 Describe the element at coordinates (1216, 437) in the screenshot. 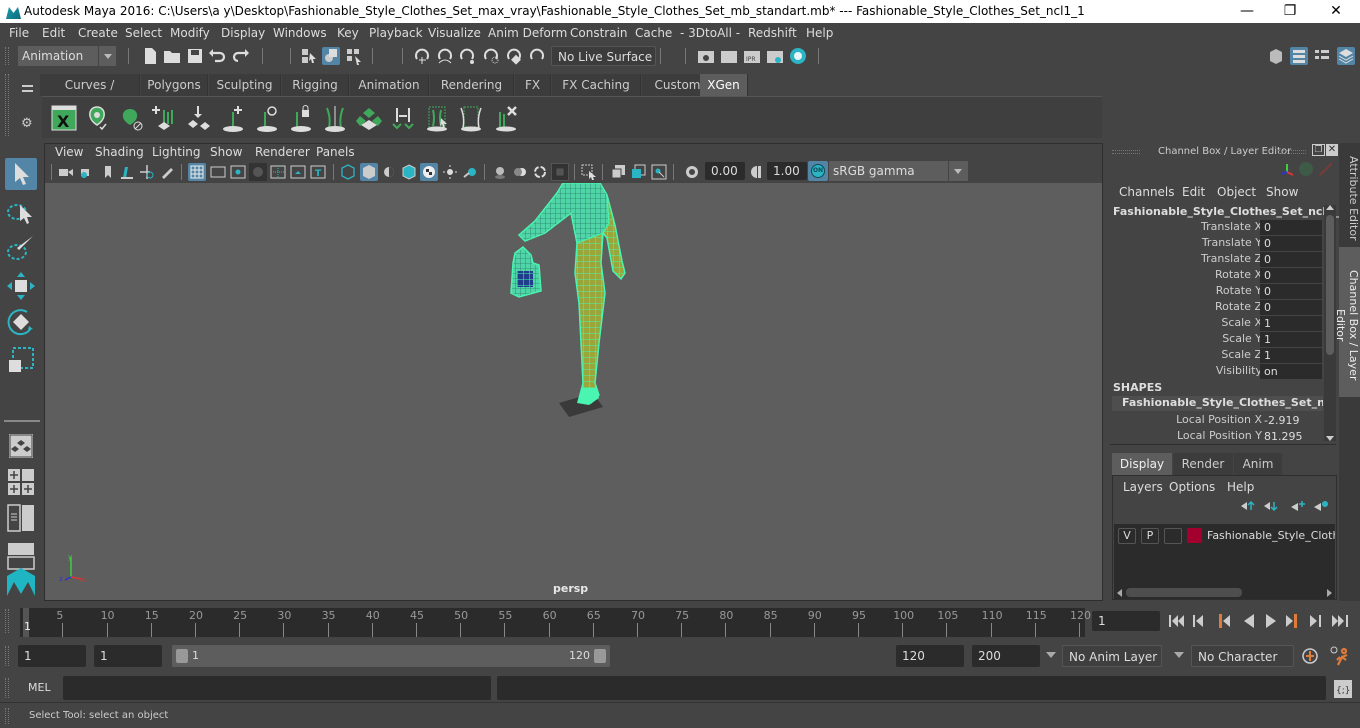

I see `channel-row: Local Position Y 81.295` at that location.